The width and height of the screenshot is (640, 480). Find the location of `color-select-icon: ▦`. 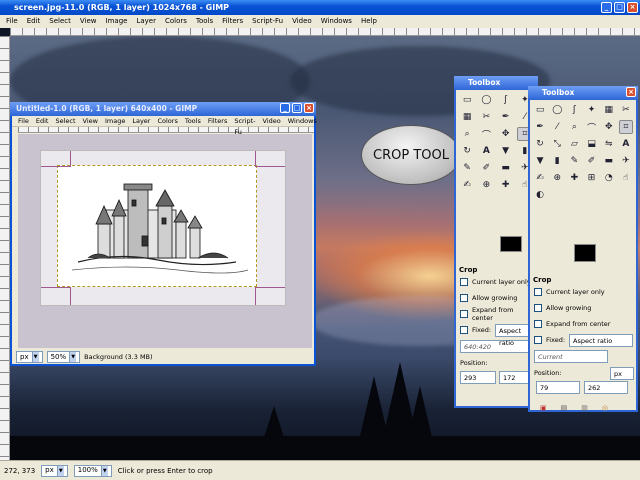

color-select-icon: ▦ is located at coordinates (609, 110).